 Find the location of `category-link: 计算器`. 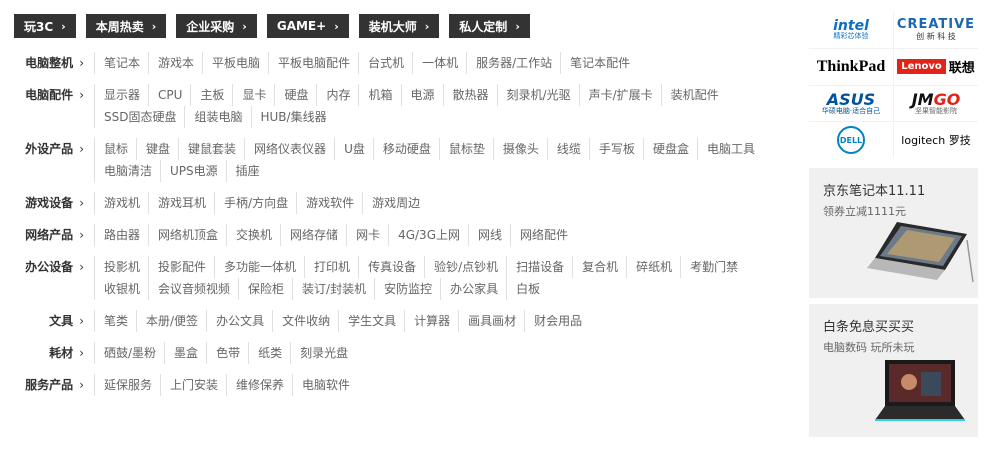

category-link: 计算器 is located at coordinates (431, 321).